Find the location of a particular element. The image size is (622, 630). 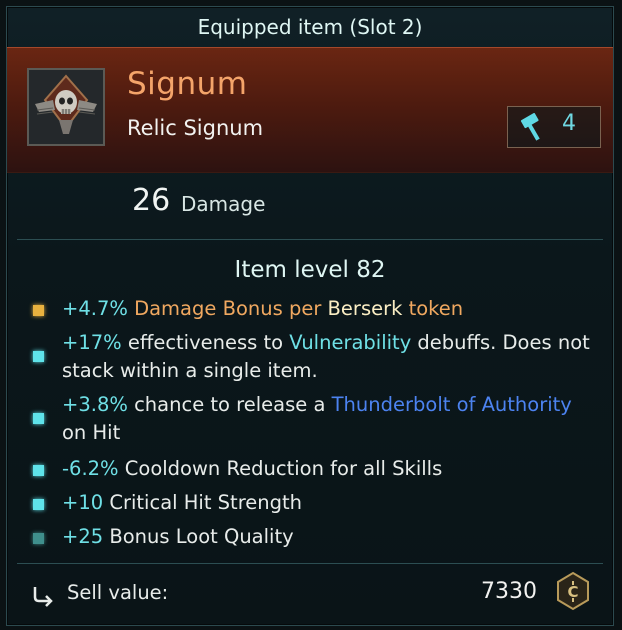

item-name: Signum is located at coordinates (187, 84).